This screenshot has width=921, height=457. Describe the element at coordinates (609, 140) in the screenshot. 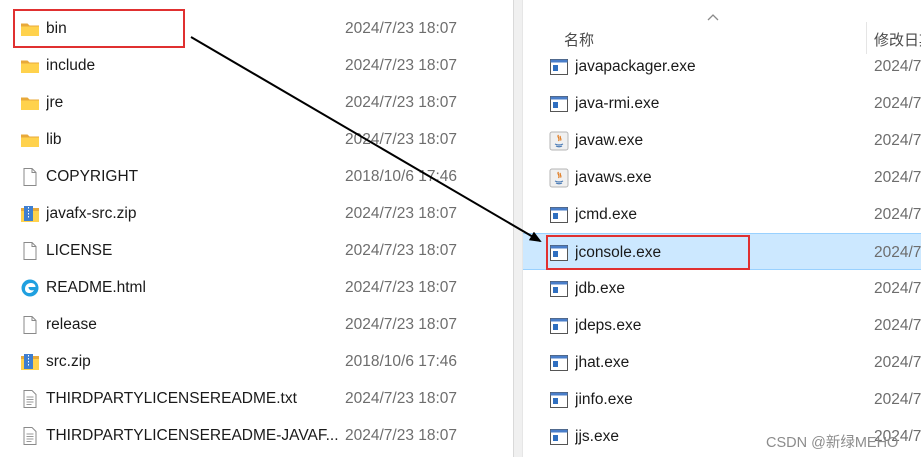

I see `file-name: javaw.exe` at that location.